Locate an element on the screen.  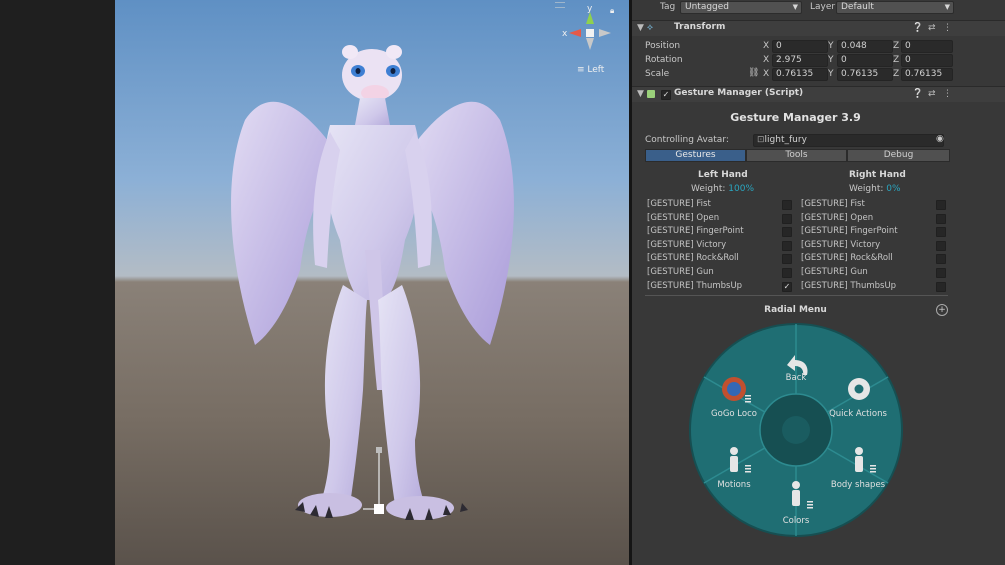
rotation-x-field: 2.975 is located at coordinates (800, 60).